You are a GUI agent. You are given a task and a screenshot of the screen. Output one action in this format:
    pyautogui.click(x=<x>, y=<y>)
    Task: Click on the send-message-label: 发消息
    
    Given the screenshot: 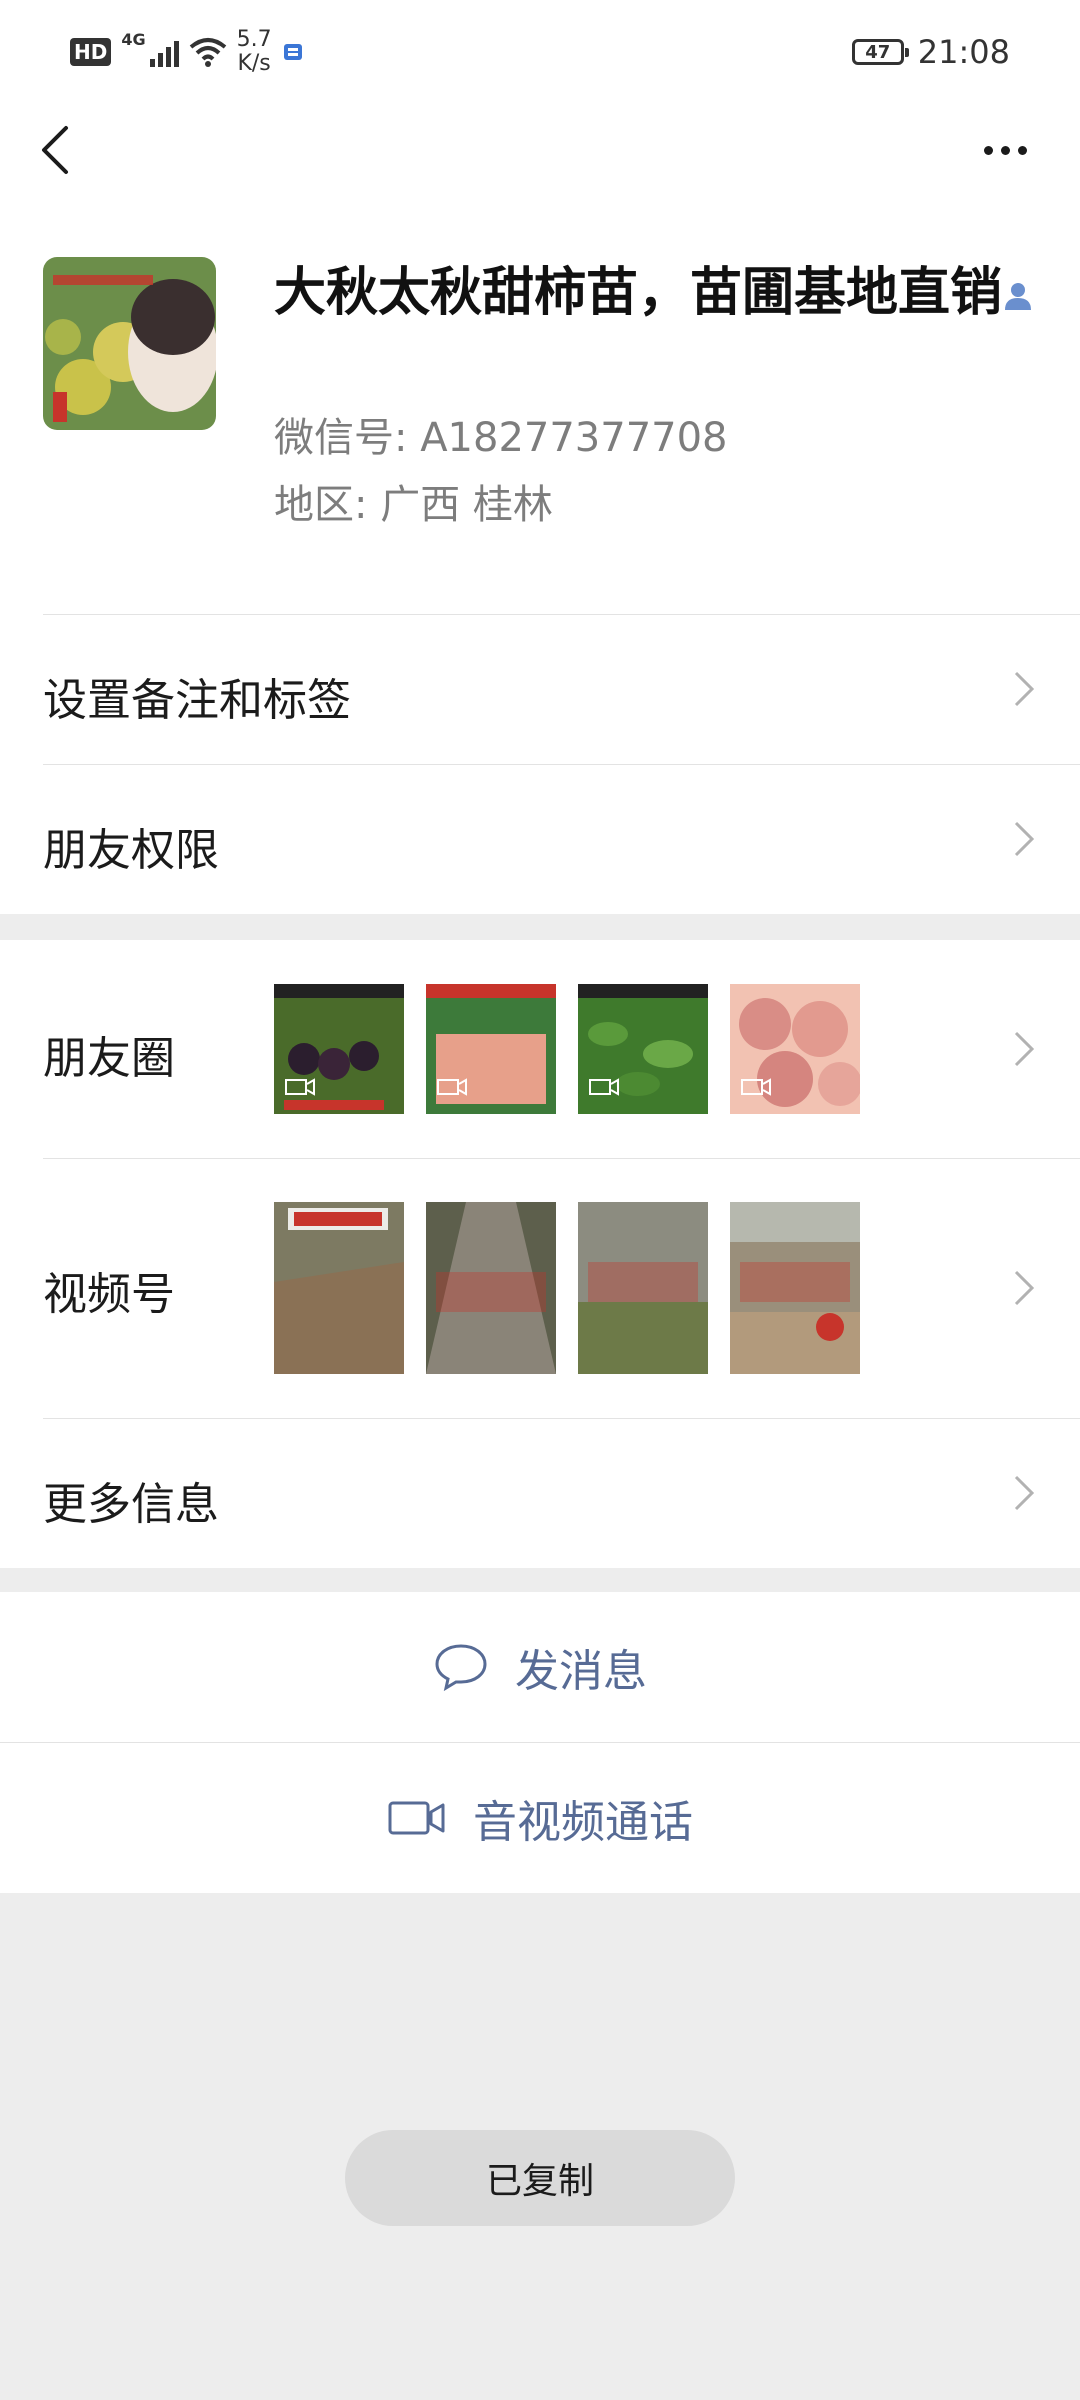 What is the action you would take?
    pyautogui.click(x=581, y=1671)
    